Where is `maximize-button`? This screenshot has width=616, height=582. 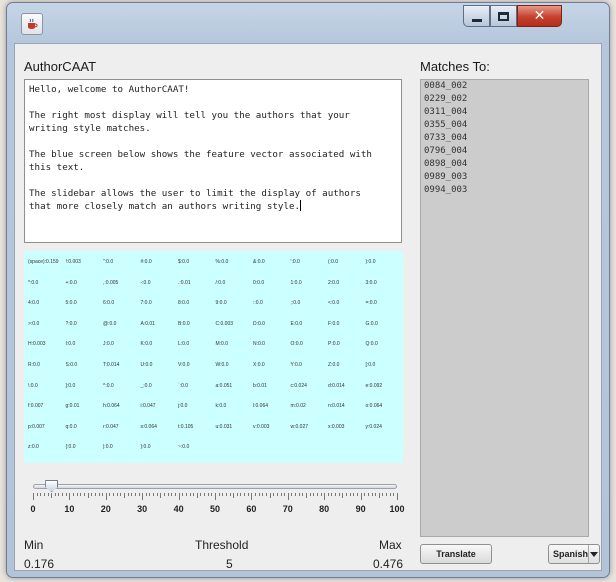 maximize-button is located at coordinates (503, 16).